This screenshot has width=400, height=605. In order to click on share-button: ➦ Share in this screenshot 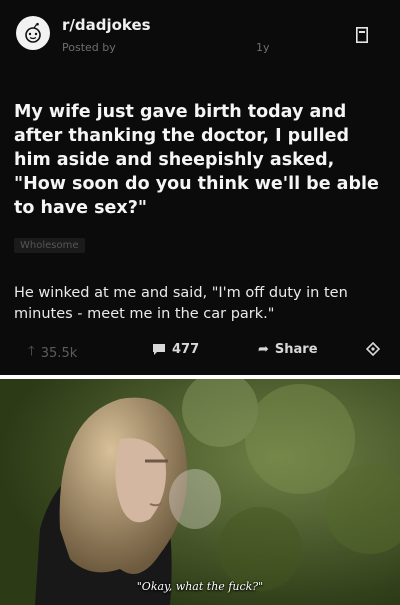, I will do `click(288, 349)`.